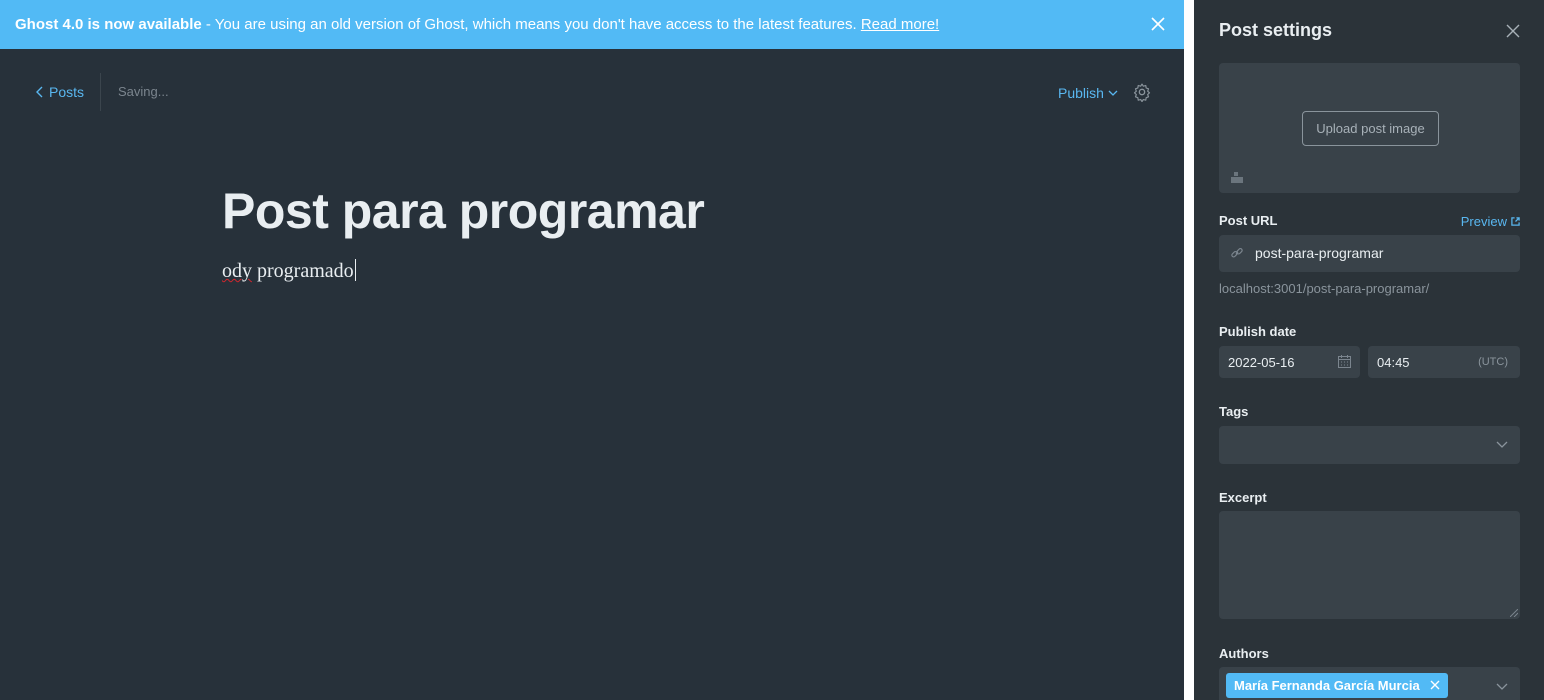 This screenshot has height=700, width=1544. What do you see at coordinates (1369, 565) in the screenshot?
I see `excerpt-textarea` at bounding box center [1369, 565].